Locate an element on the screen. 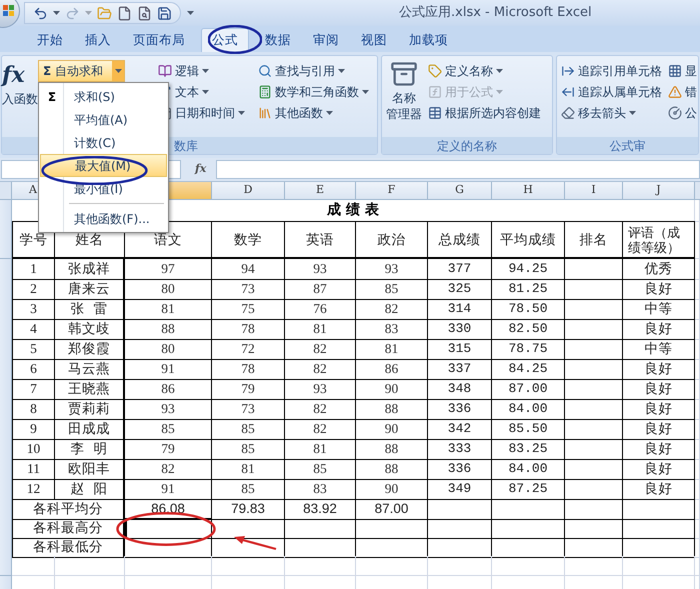 The height and width of the screenshot is (589, 700). ribbon-tab: 审阅 is located at coordinates (326, 40).